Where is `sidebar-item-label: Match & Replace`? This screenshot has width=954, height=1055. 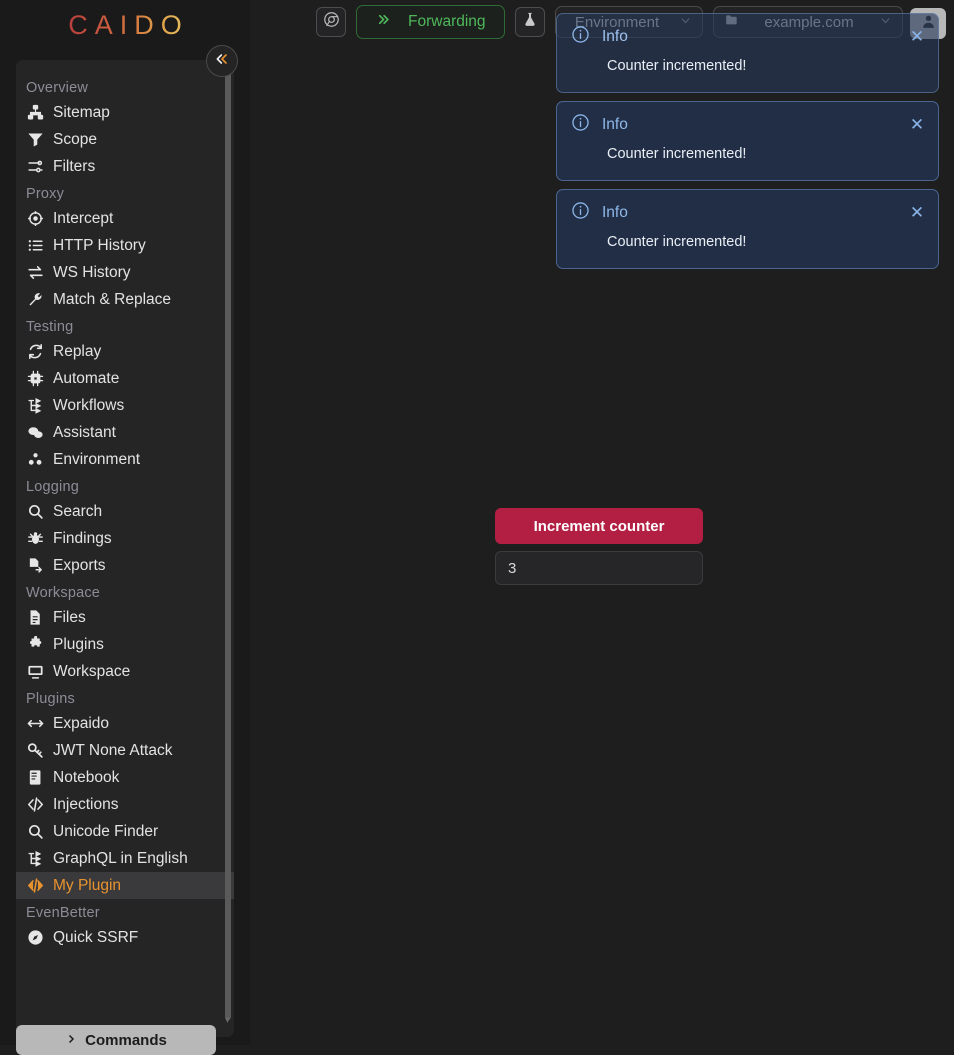
sidebar-item-label: Match & Replace is located at coordinates (112, 299).